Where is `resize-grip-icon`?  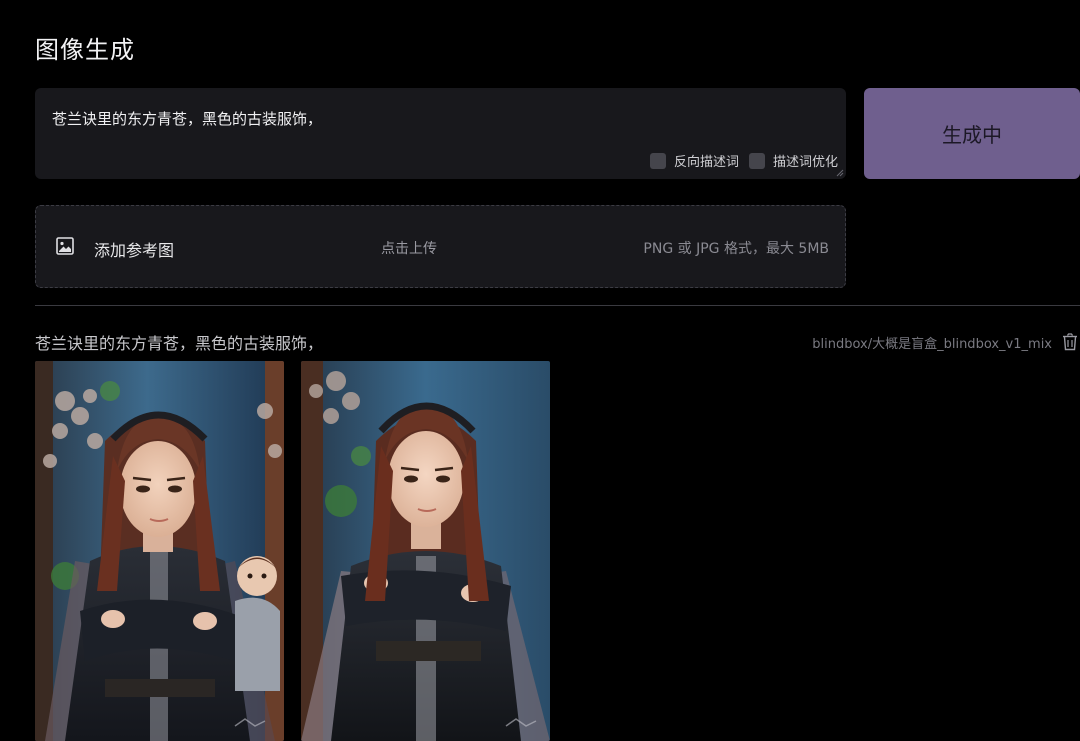 resize-grip-icon is located at coordinates (840, 173).